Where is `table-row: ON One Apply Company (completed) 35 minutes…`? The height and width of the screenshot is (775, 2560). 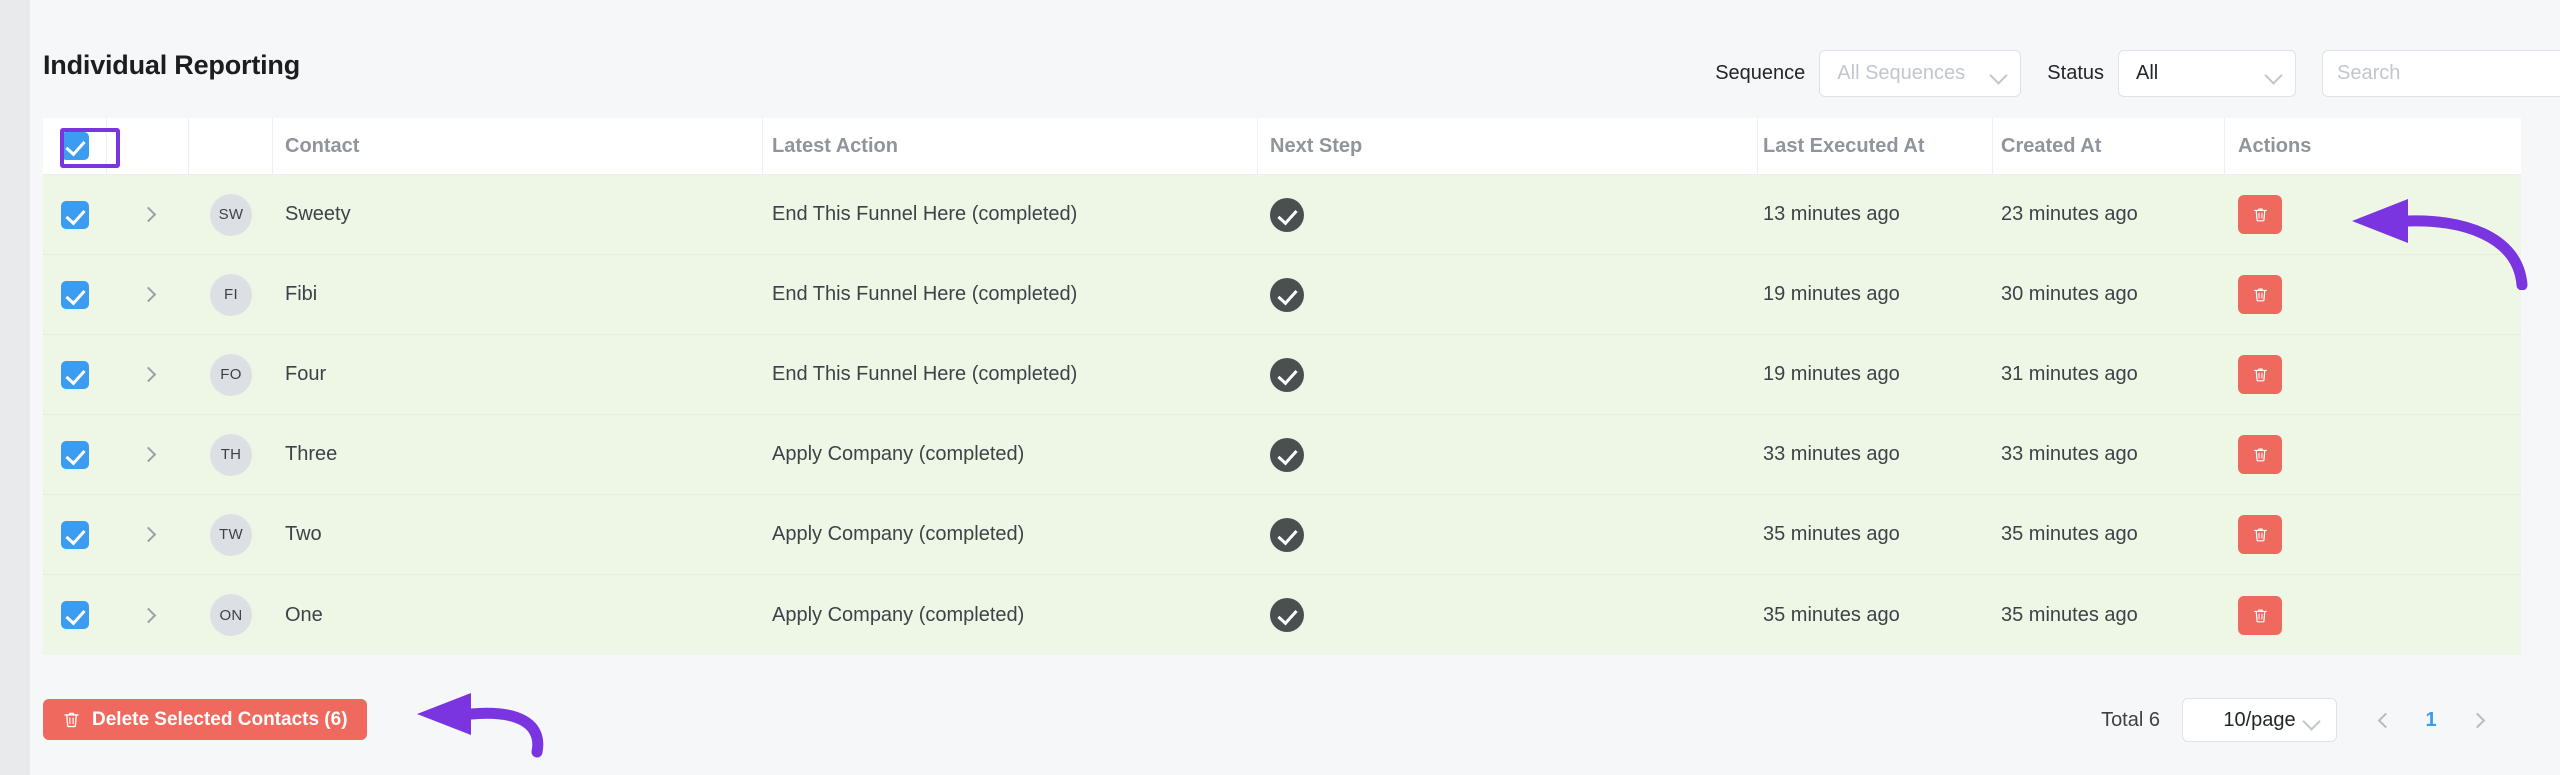 table-row: ON One Apply Company (completed) 35 minutes… is located at coordinates (1282, 615).